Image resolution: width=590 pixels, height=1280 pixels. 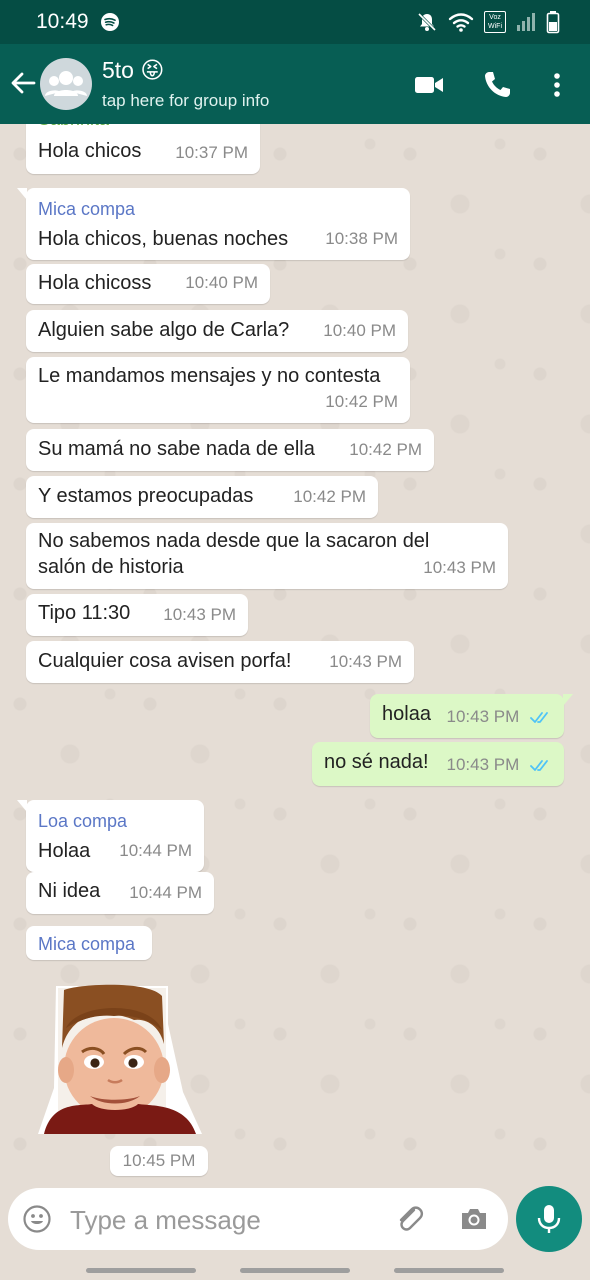 What do you see at coordinates (90, 151) in the screenshot?
I see `message-text: Hola chicos` at bounding box center [90, 151].